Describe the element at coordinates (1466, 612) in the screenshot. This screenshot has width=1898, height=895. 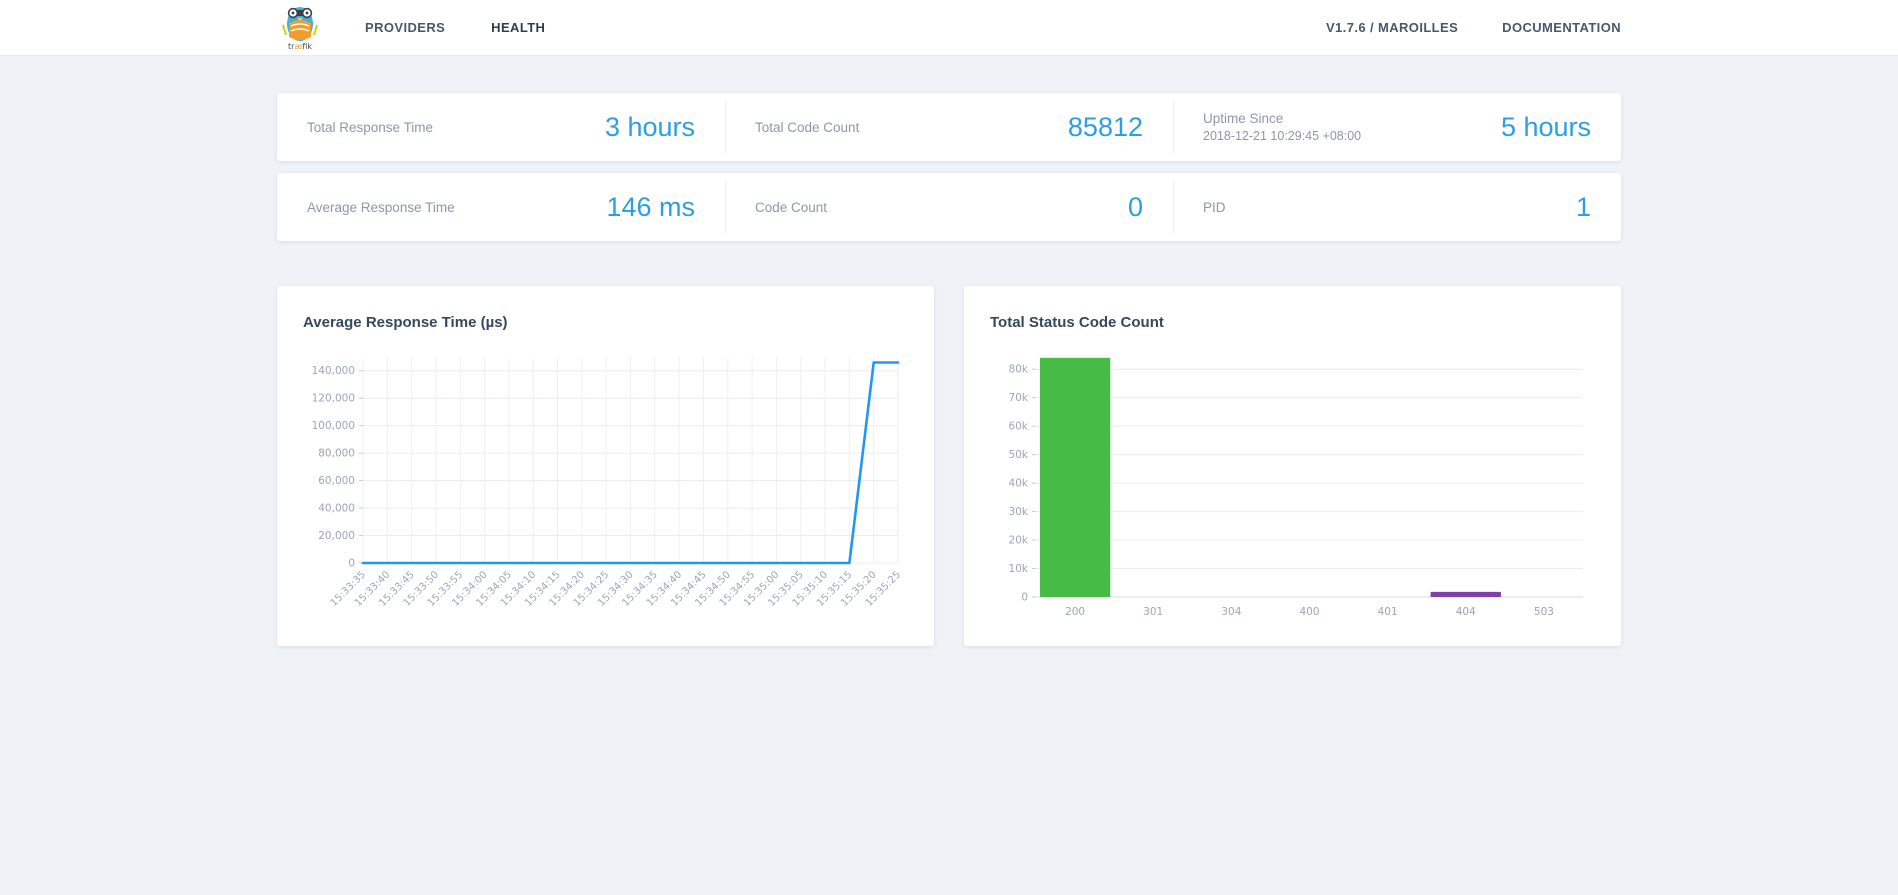
I see `svg-text: 404` at that location.